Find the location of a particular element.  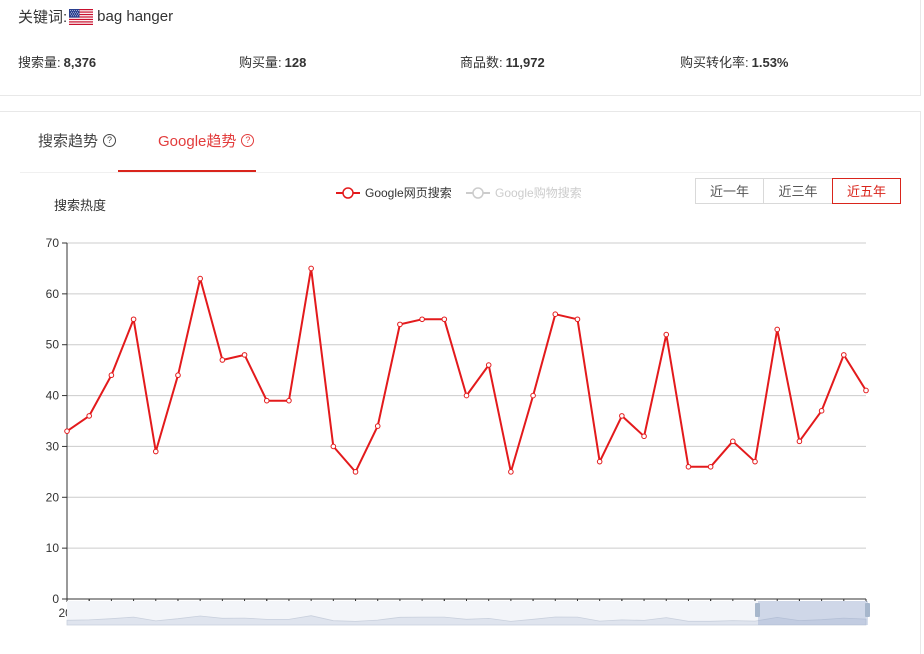

legend-item: Google购物搜索 is located at coordinates (524, 192).